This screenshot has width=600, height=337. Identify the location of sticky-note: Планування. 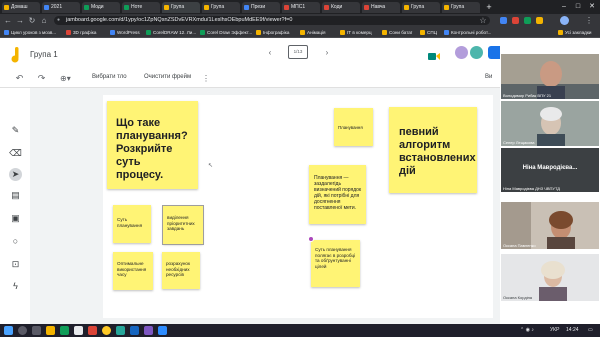
(353, 127).